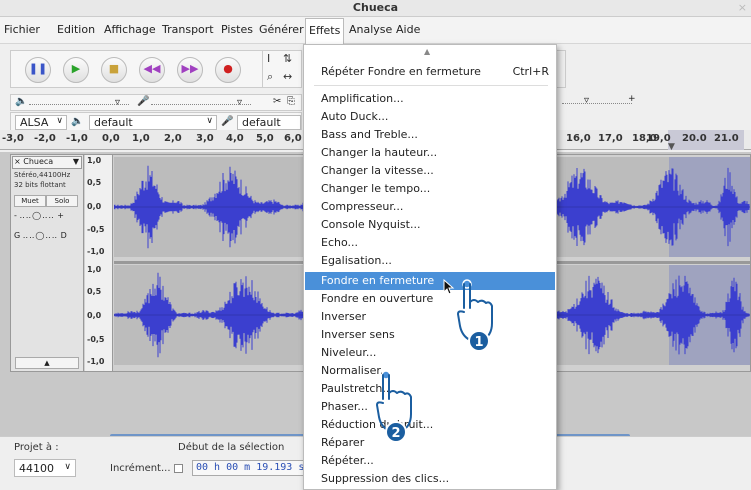 The width and height of the screenshot is (751, 490). I want to click on chevron-down-icon: ∨, so click(59, 121).